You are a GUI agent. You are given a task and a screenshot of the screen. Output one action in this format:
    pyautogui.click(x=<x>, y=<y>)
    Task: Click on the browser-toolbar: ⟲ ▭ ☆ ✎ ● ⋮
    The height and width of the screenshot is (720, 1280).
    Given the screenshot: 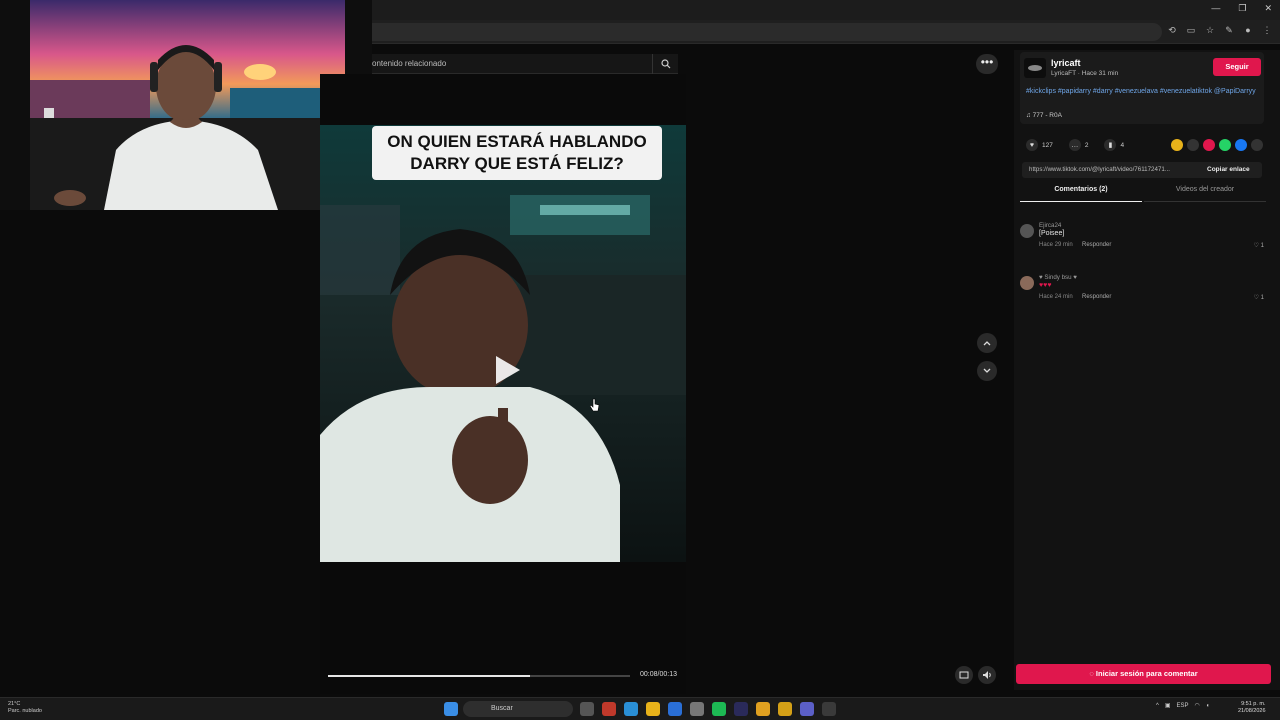 What is the action you would take?
    pyautogui.click(x=826, y=32)
    